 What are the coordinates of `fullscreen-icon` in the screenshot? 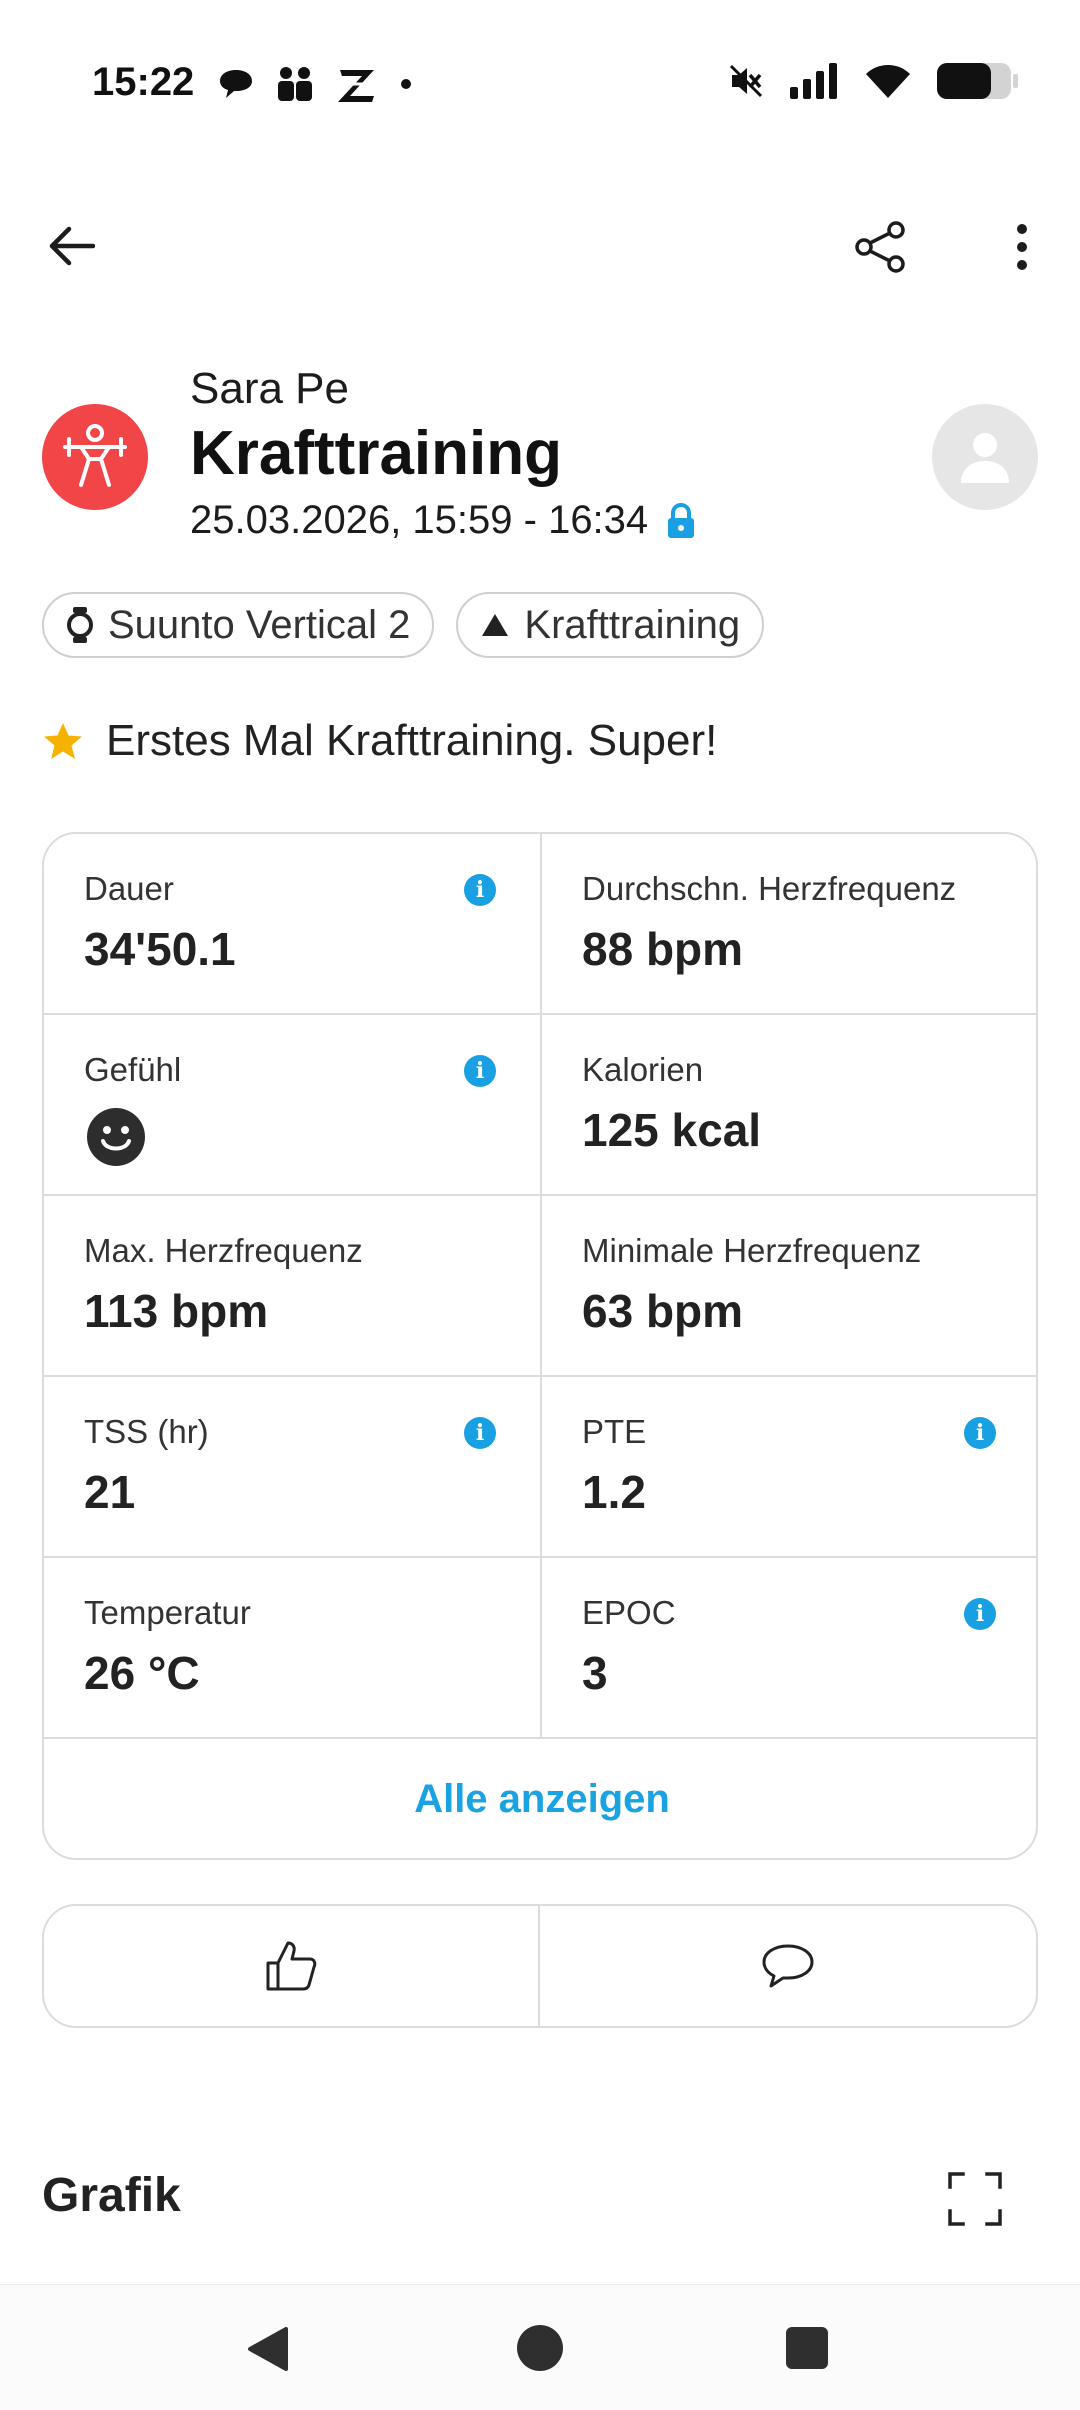 It's located at (975, 2199).